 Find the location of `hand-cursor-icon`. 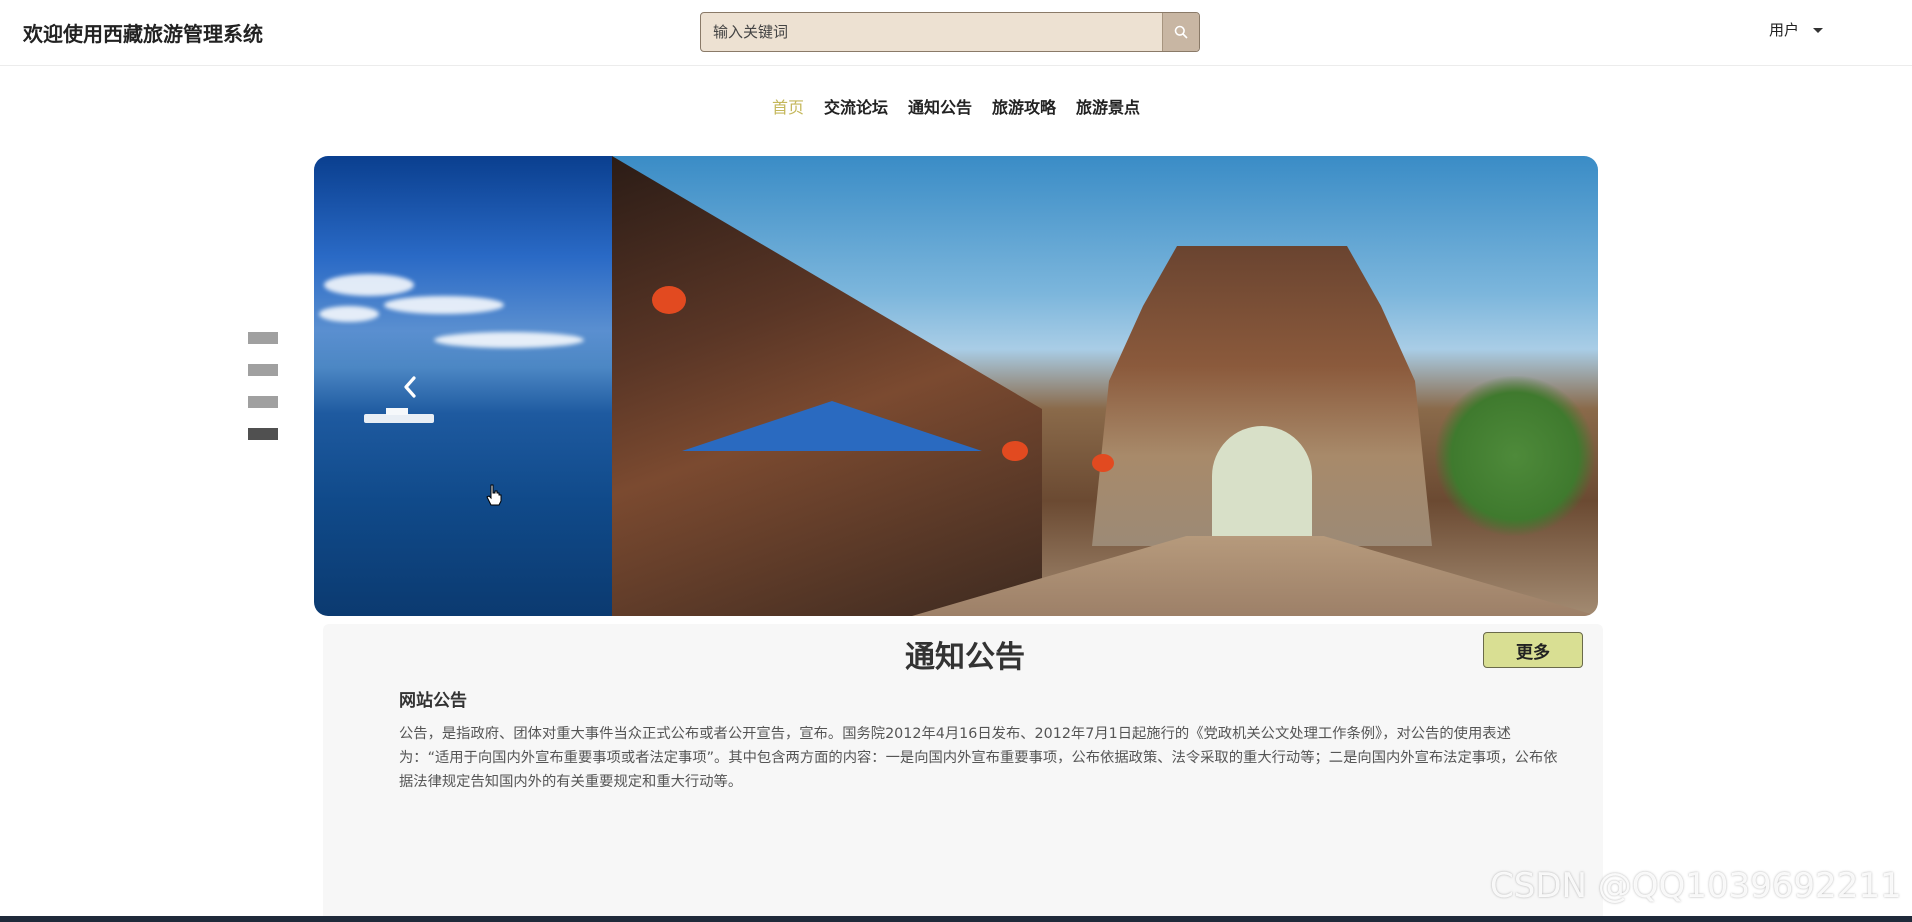

hand-cursor-icon is located at coordinates (494, 495).